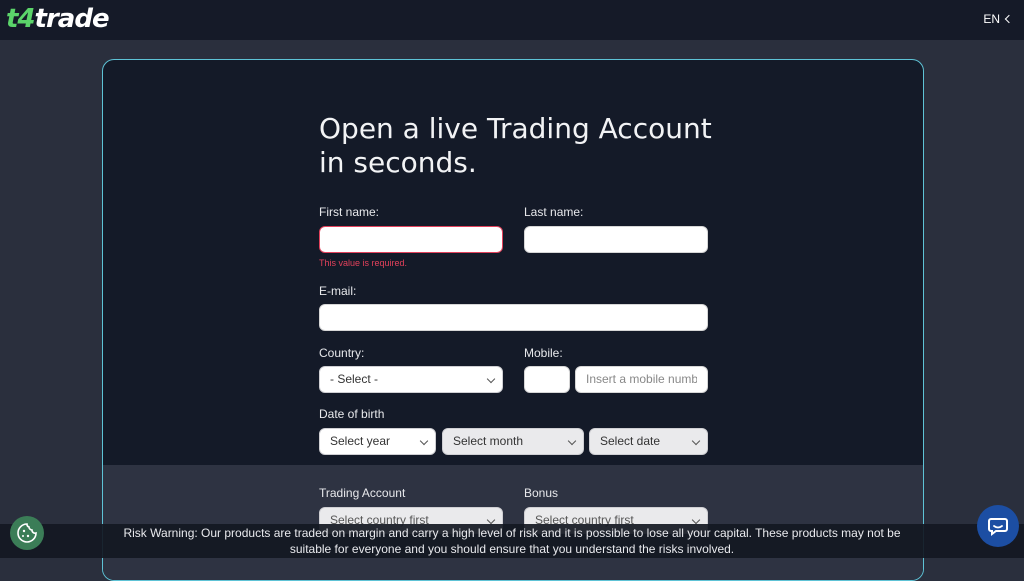 This screenshot has width=1024, height=581. I want to click on dob-date-selected: Select date, so click(630, 441).